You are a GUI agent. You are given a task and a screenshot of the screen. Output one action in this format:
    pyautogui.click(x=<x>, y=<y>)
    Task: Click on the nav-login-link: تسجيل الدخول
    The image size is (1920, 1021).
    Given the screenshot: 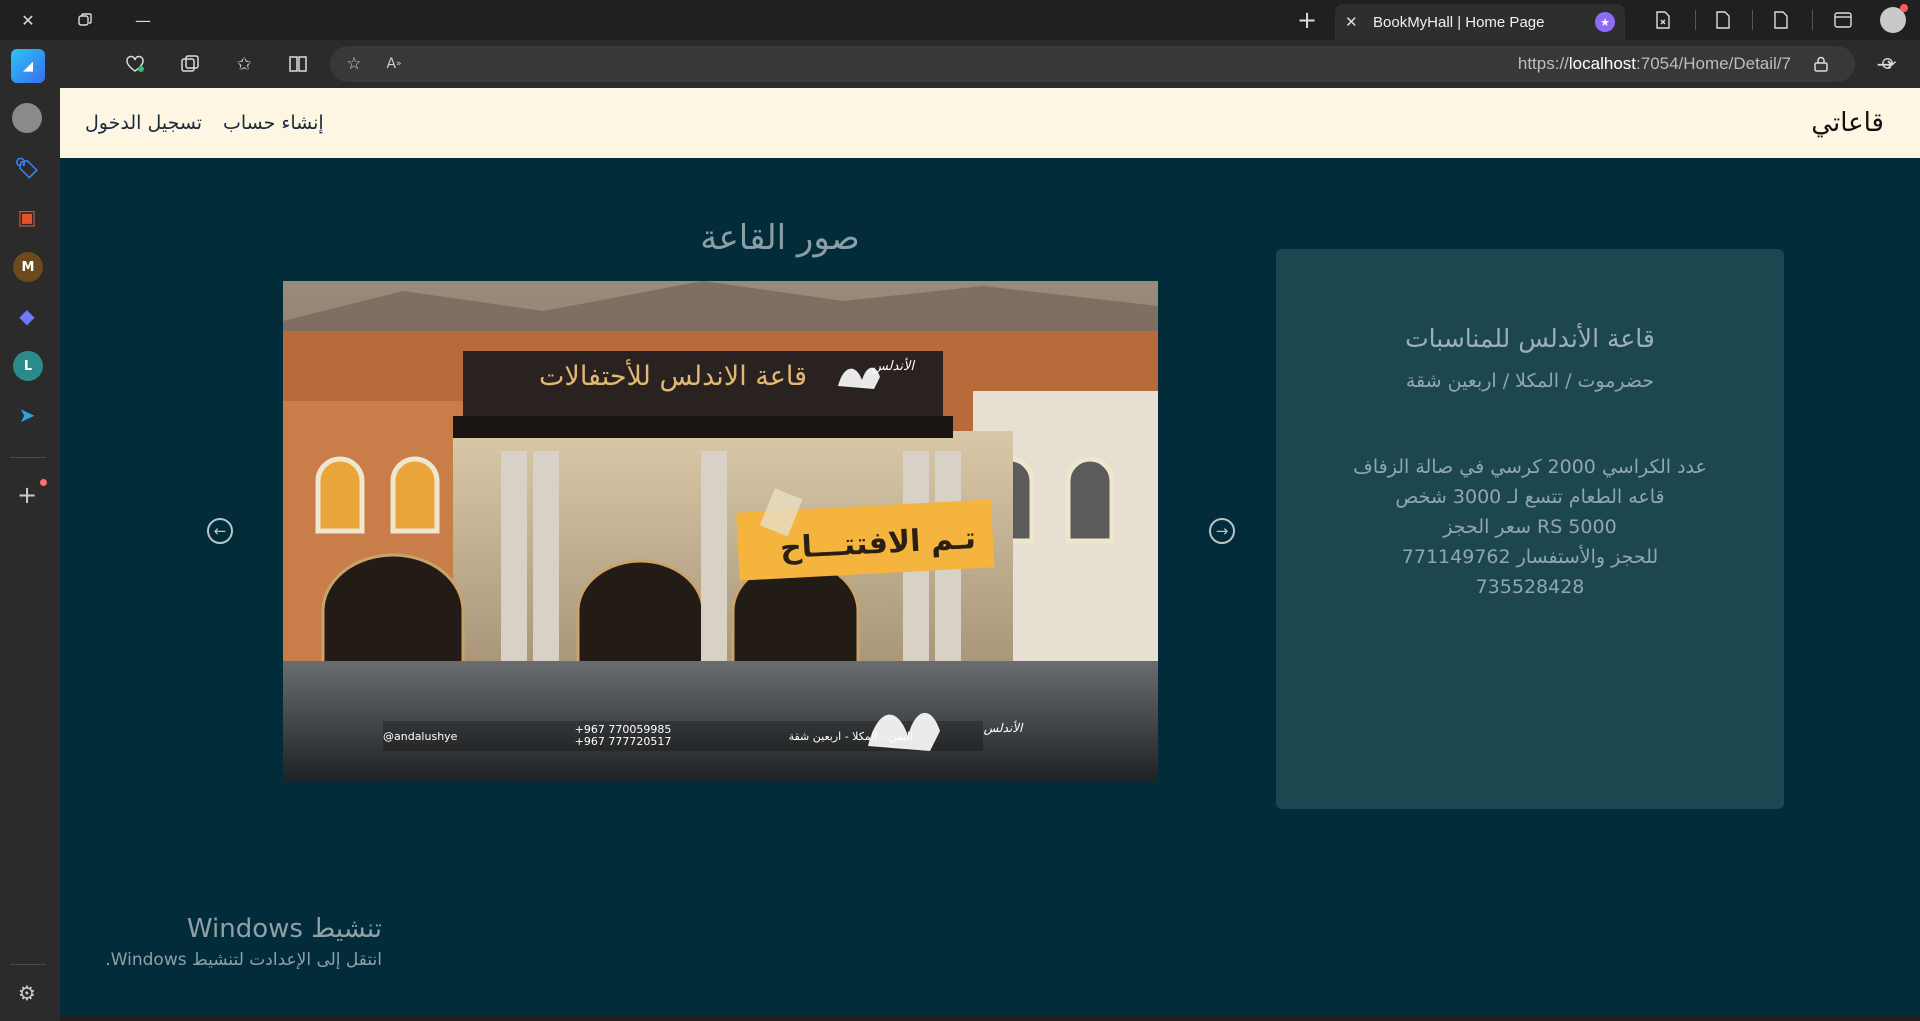 What is the action you would take?
    pyautogui.click(x=143, y=123)
    